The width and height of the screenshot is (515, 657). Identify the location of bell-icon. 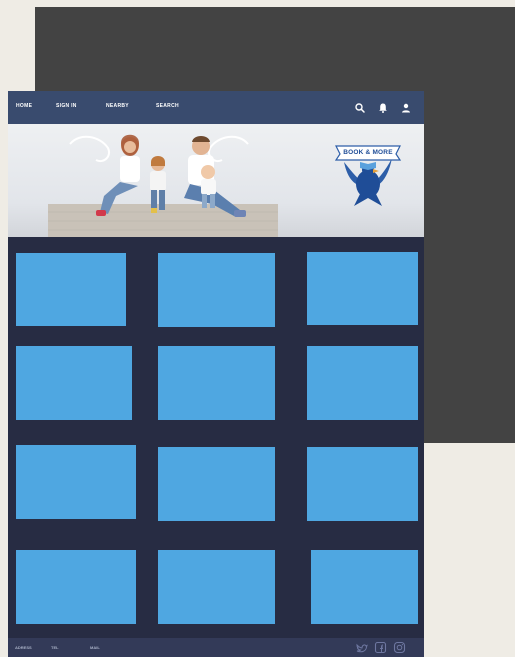
(383, 107).